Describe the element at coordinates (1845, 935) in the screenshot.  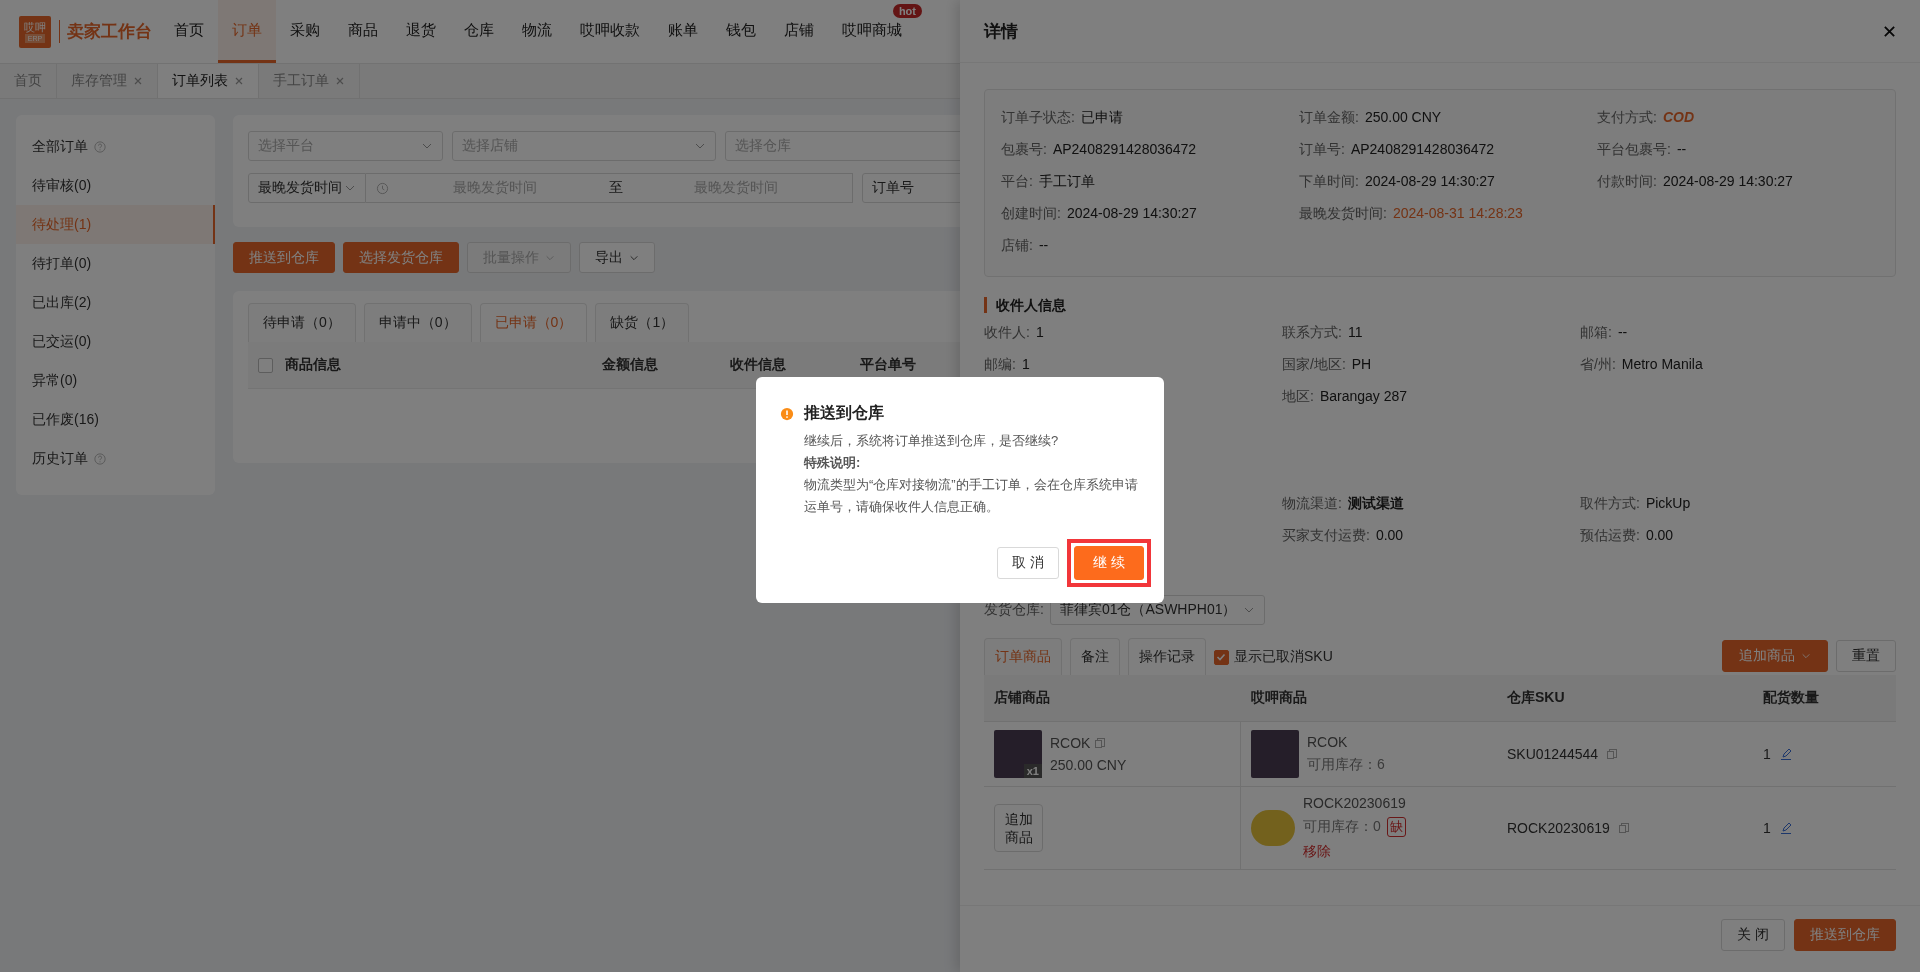
I see `footer-button: 推送到仓库` at that location.